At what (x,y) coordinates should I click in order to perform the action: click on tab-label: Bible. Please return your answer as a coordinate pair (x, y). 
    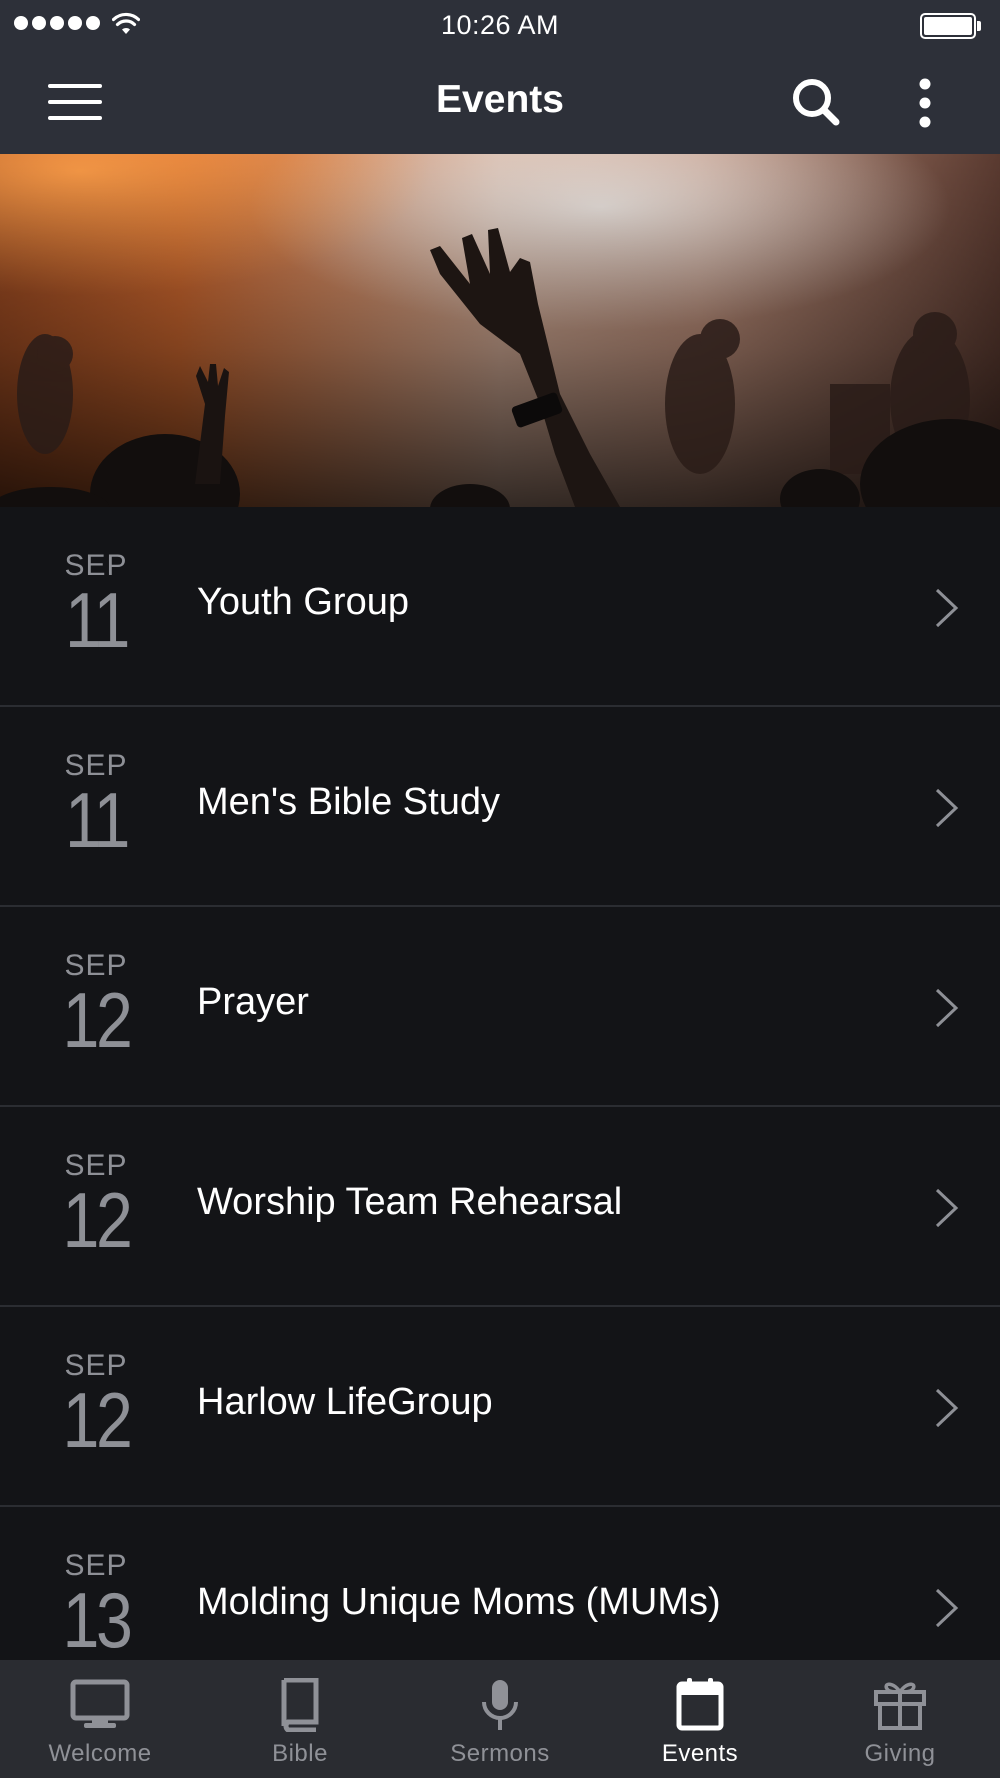
    Looking at the image, I should click on (300, 1753).